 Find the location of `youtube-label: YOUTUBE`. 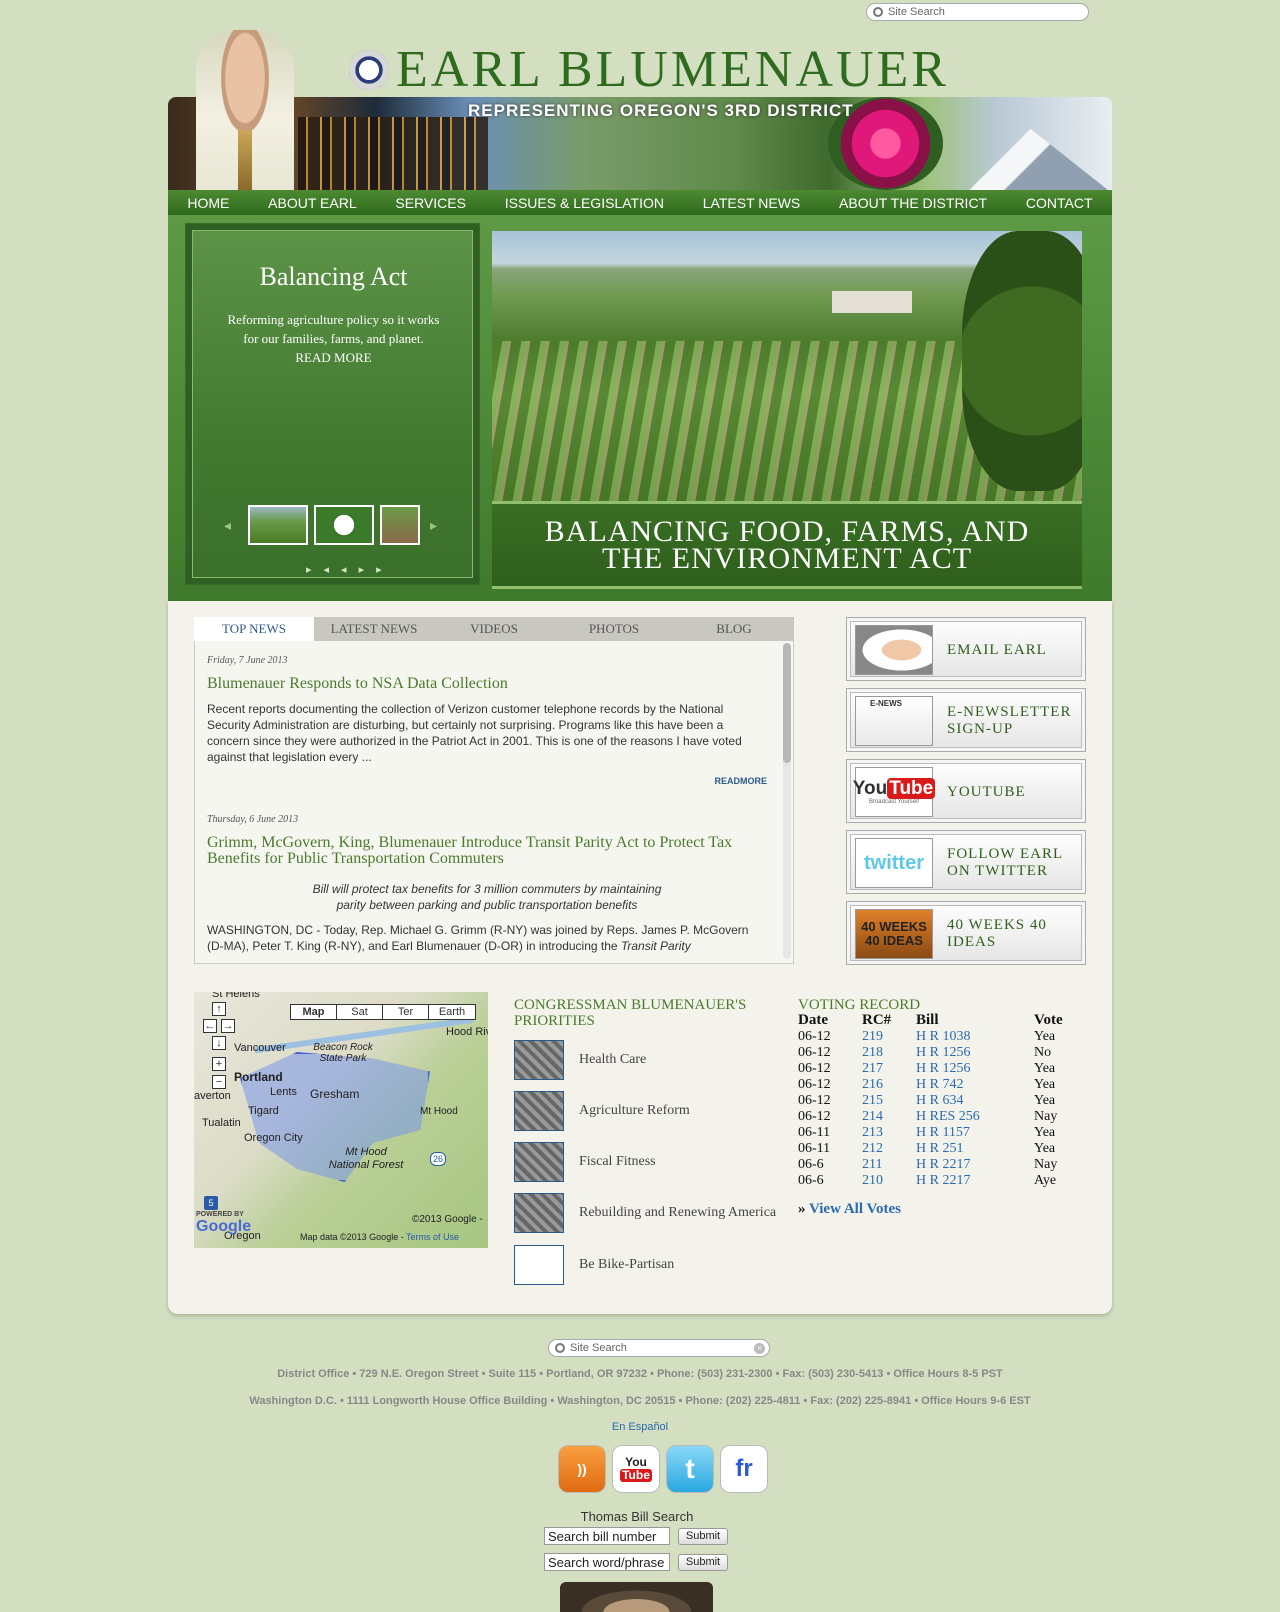

youtube-label: YOUTUBE is located at coordinates (986, 791).